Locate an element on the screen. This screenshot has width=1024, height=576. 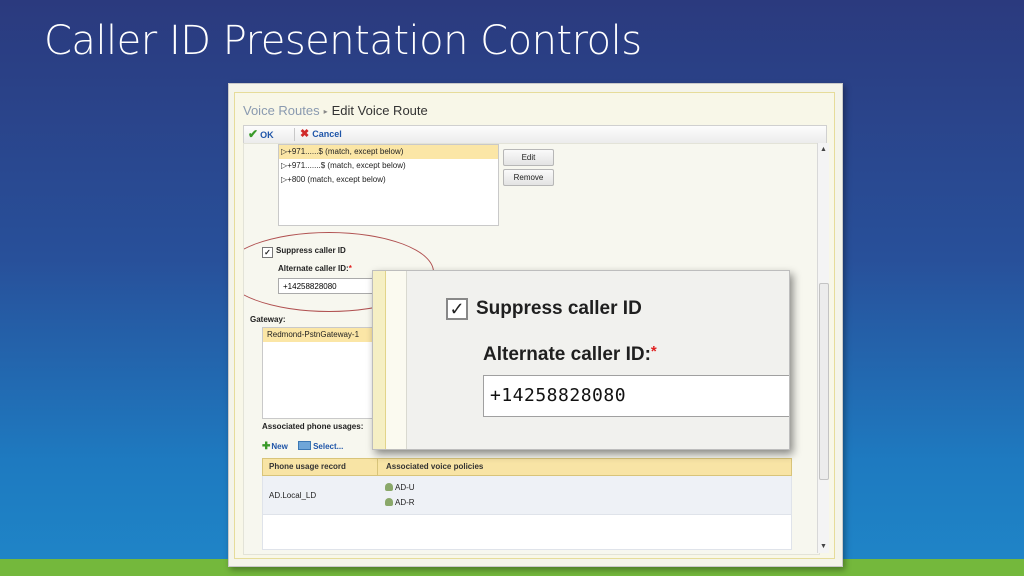
zoom-suppress-caller-id-checkbox: ✓ Suppress caller ID is located at coordinates (544, 310).